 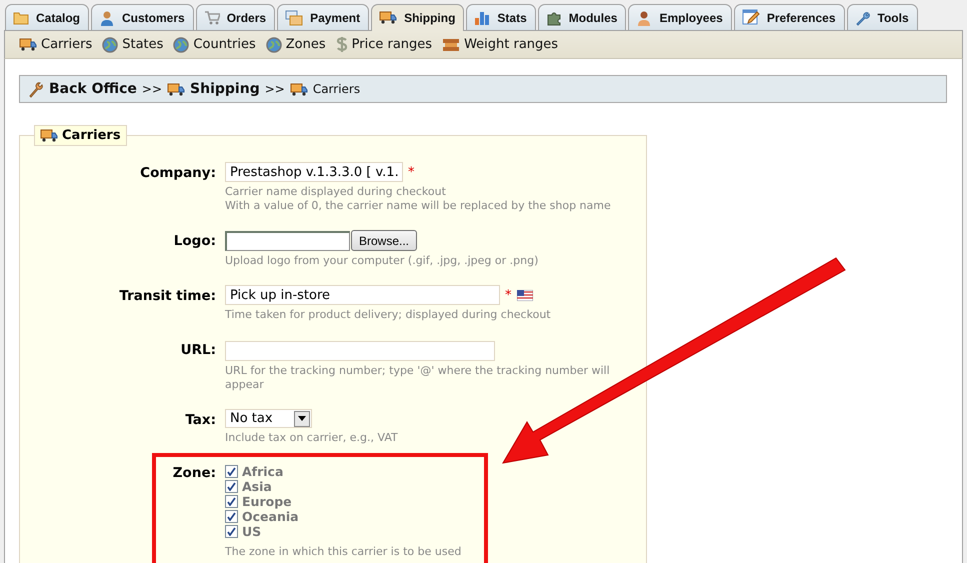 I want to click on bar-chart-icon, so click(x=482, y=18).